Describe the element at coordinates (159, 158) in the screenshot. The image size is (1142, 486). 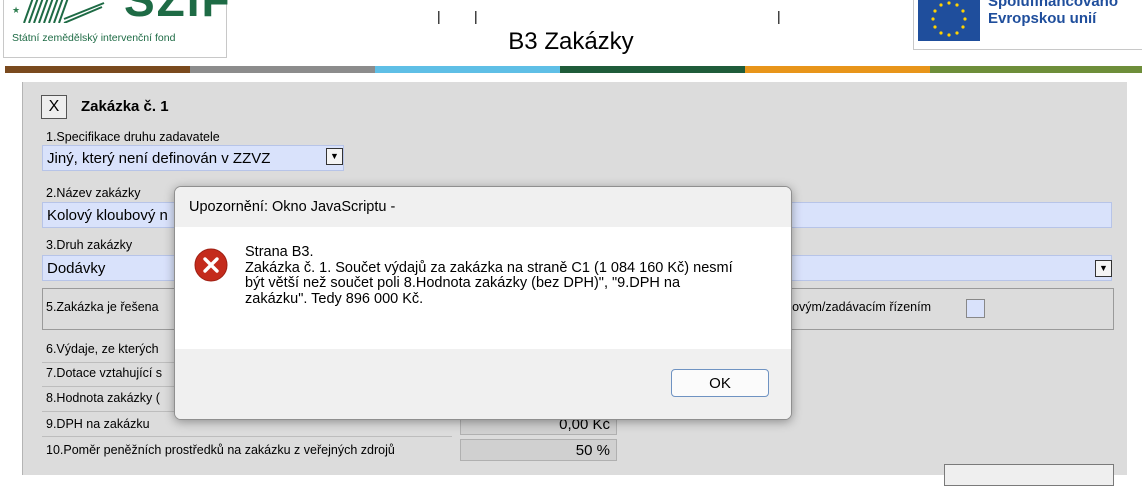
I see `f1-value: Jiný, který není definován v ZZVZ` at that location.